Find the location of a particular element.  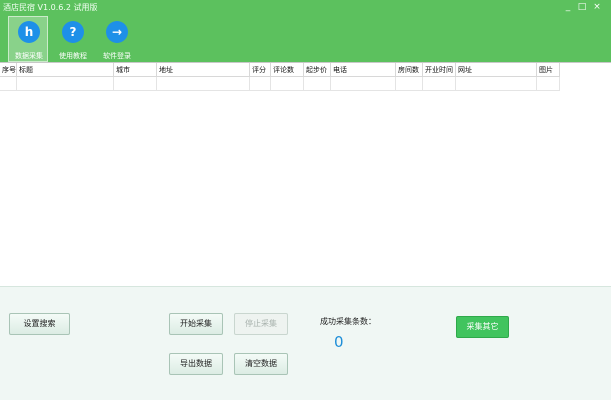

stop-collect-button: 停止采集 is located at coordinates (261, 324).